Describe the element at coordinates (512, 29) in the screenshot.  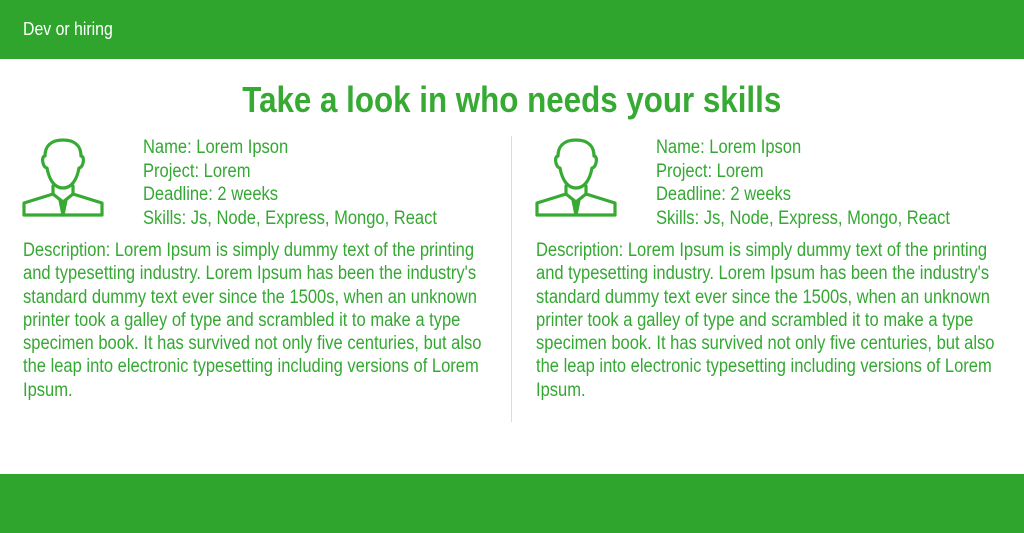
I see `top-nav-bar: Dev or hiring` at that location.